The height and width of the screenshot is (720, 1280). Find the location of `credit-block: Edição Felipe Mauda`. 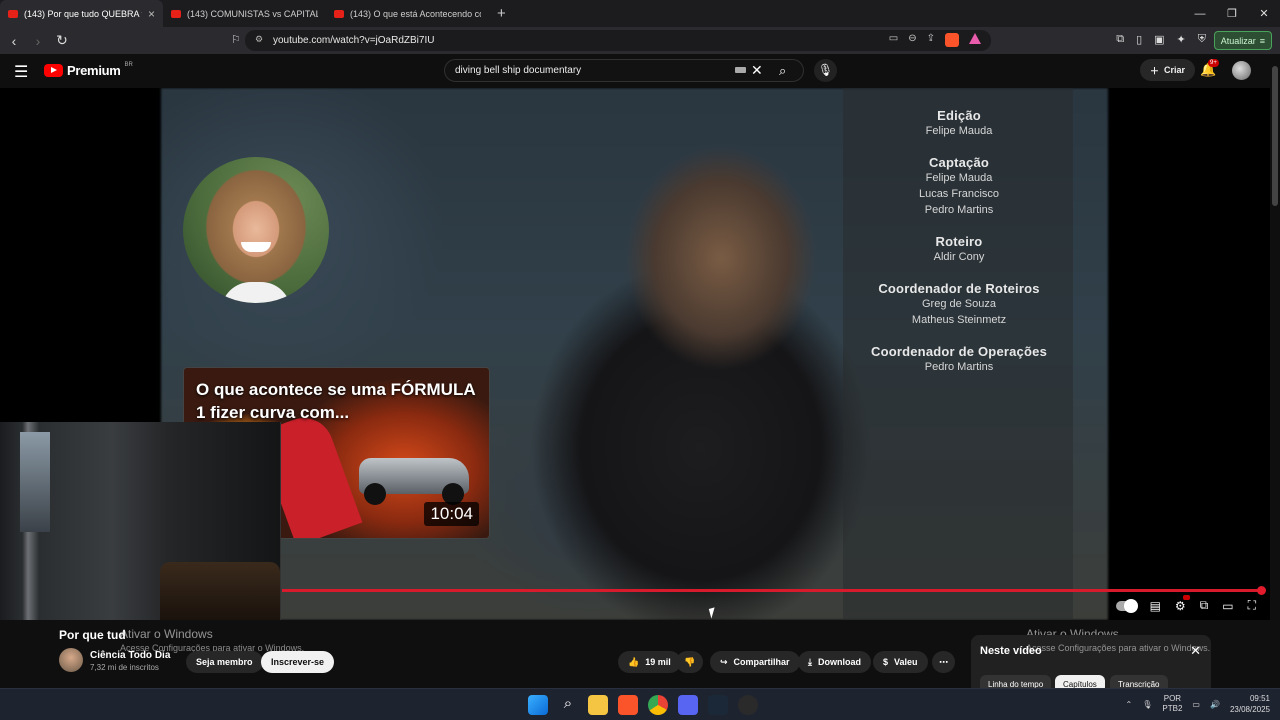

credit-block: Edição Felipe Mauda is located at coordinates (959, 123).